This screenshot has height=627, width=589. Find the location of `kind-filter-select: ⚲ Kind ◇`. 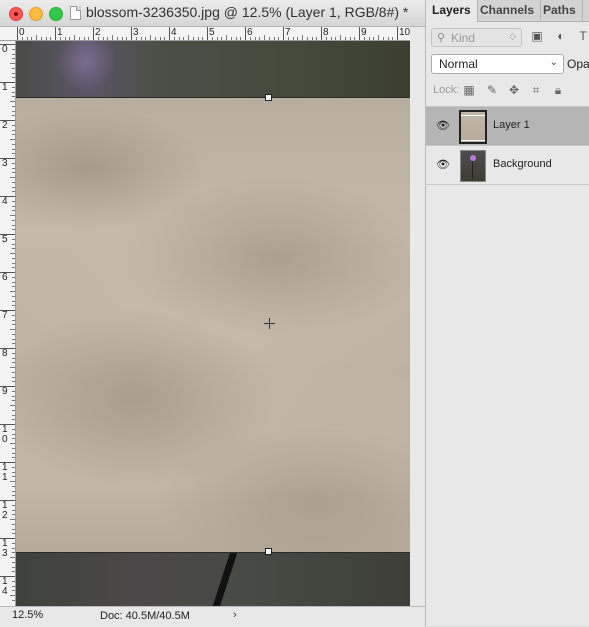

kind-filter-select: ⚲ Kind ◇ is located at coordinates (476, 37).